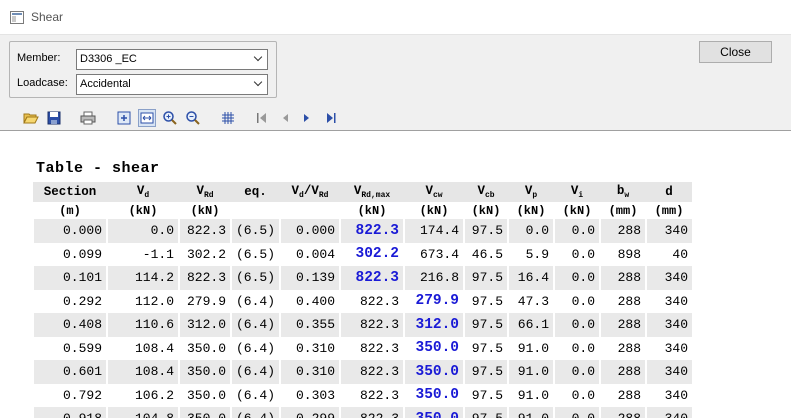 The height and width of the screenshot is (418, 791). Describe the element at coordinates (69, 254) in the screenshot. I see `table-cell: 0.099` at that location.